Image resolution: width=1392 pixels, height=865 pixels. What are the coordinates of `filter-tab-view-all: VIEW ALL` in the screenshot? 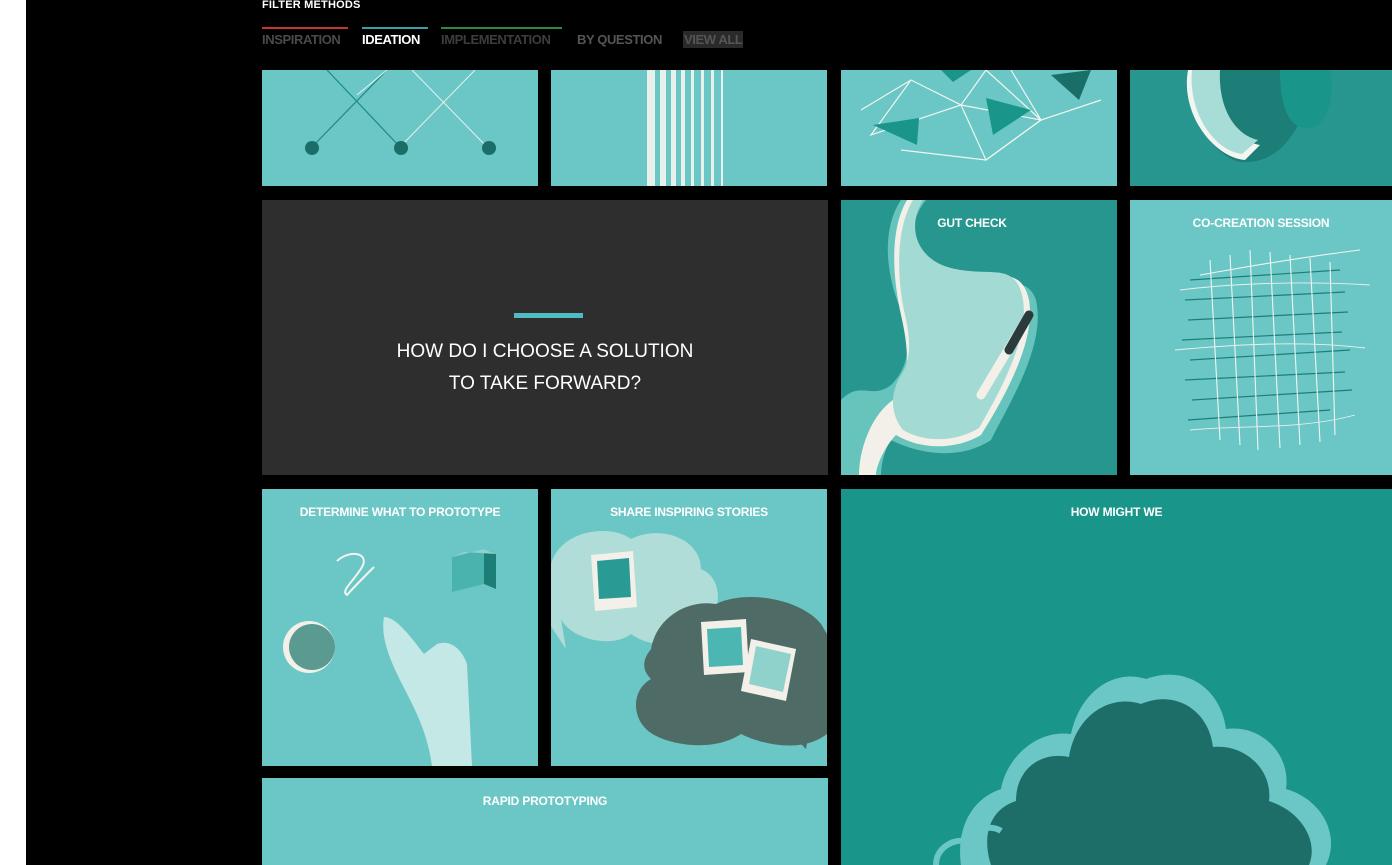 It's located at (715, 37).